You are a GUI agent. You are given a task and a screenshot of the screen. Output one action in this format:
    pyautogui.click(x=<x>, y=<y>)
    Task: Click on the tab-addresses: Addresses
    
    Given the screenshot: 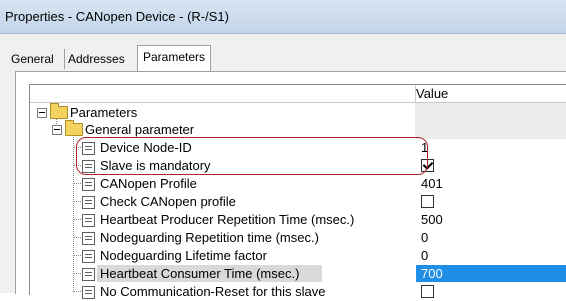 What is the action you would take?
    pyautogui.click(x=96, y=59)
    